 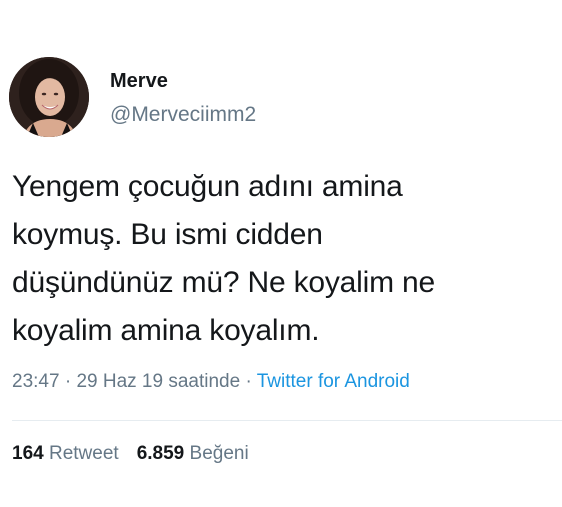 What do you see at coordinates (223, 282) in the screenshot?
I see `tweet-line: düşündünüz mü? Ne koyalim ne` at bounding box center [223, 282].